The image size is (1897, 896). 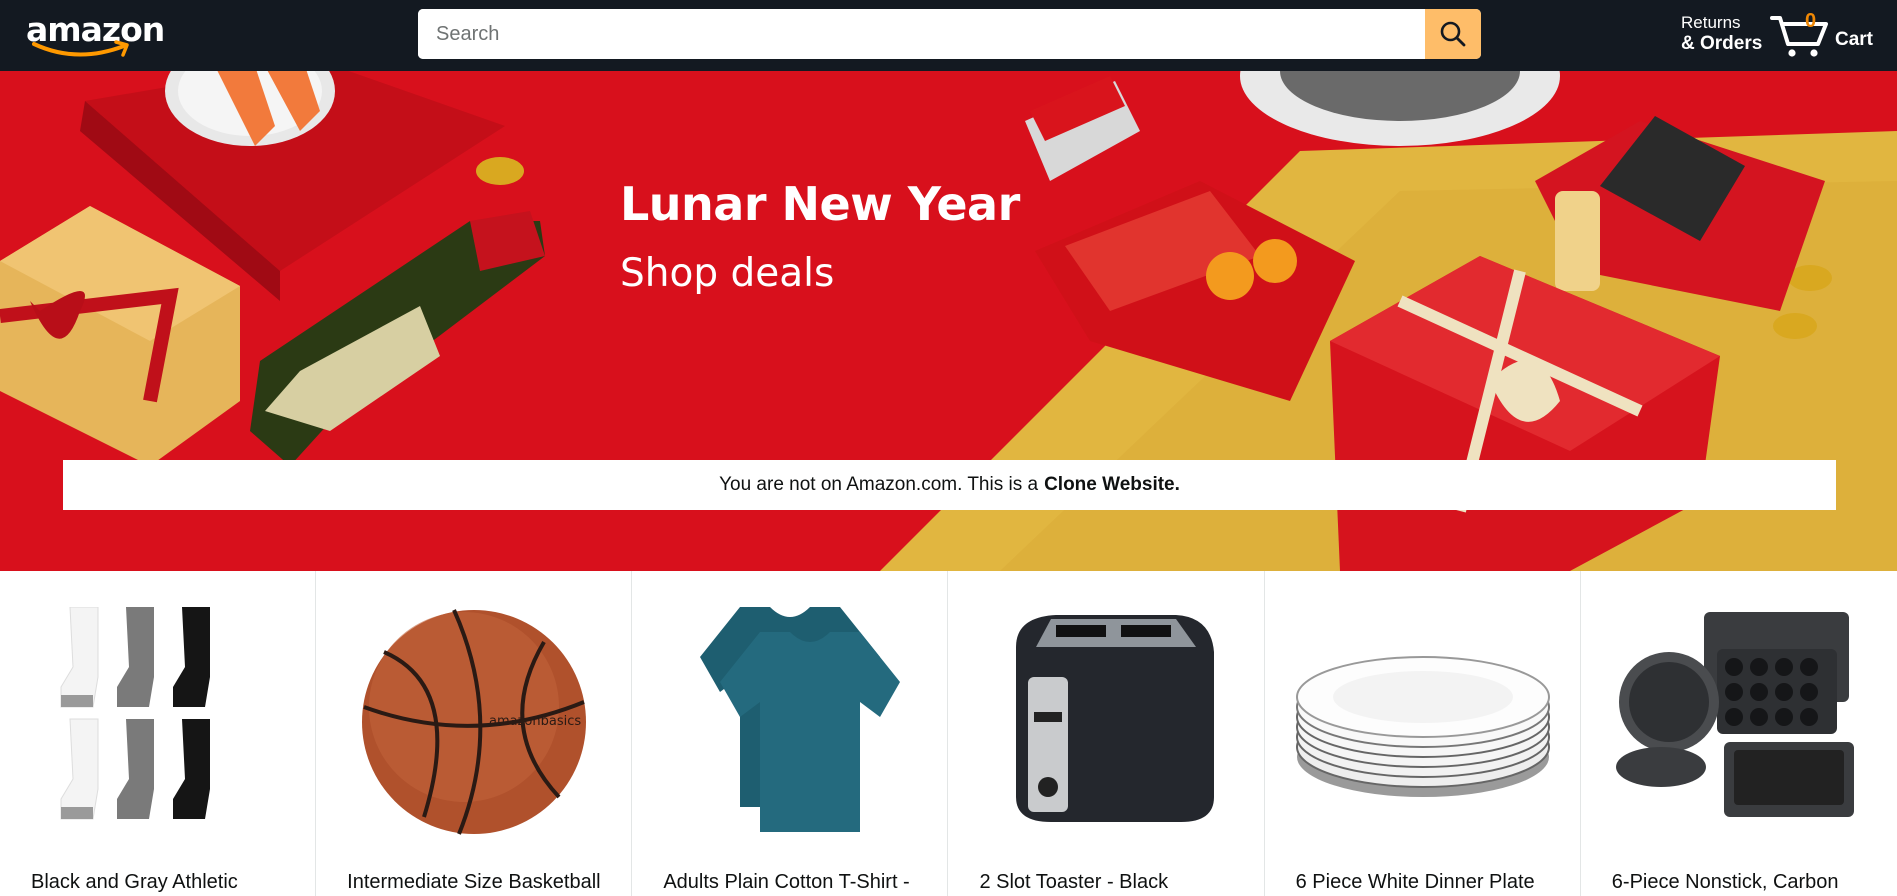 I want to click on logo-smile-icon, so click(x=80, y=48).